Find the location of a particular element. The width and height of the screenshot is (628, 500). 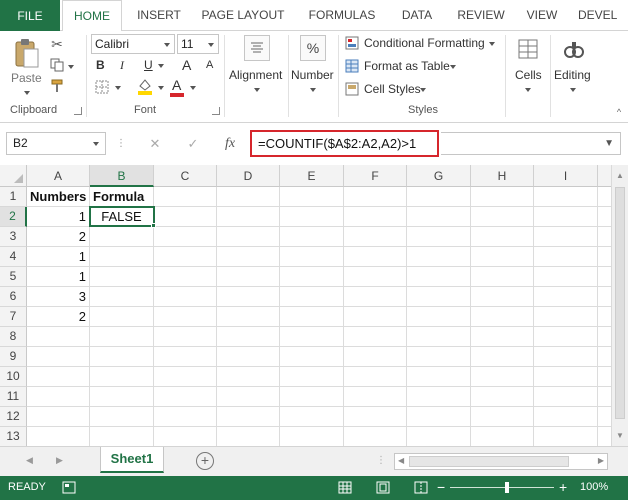

row-header-9: 9 is located at coordinates (13, 357).